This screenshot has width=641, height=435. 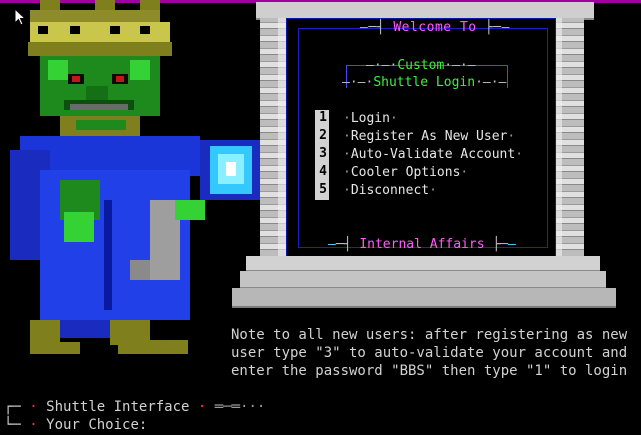 What do you see at coordinates (20, 17) in the screenshot?
I see `mouse-pointer-icon` at bounding box center [20, 17].